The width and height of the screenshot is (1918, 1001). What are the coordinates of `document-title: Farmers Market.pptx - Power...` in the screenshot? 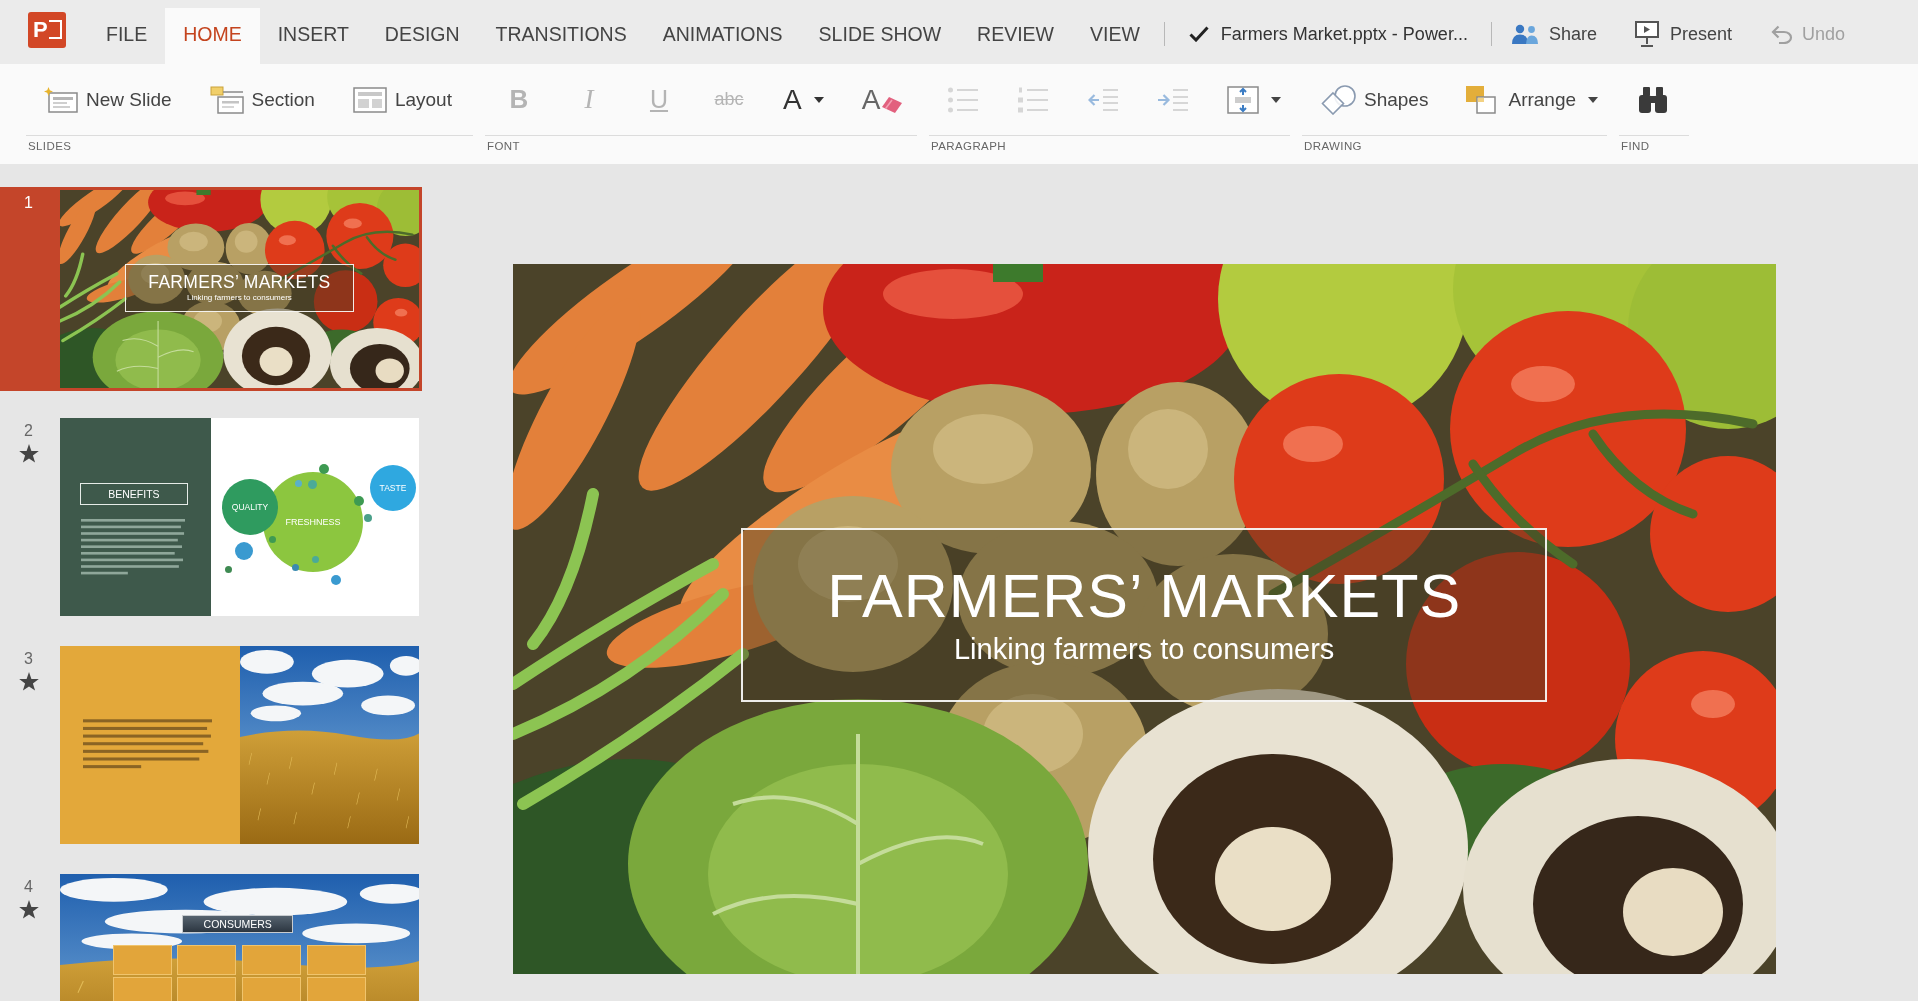 It's located at (1344, 34).